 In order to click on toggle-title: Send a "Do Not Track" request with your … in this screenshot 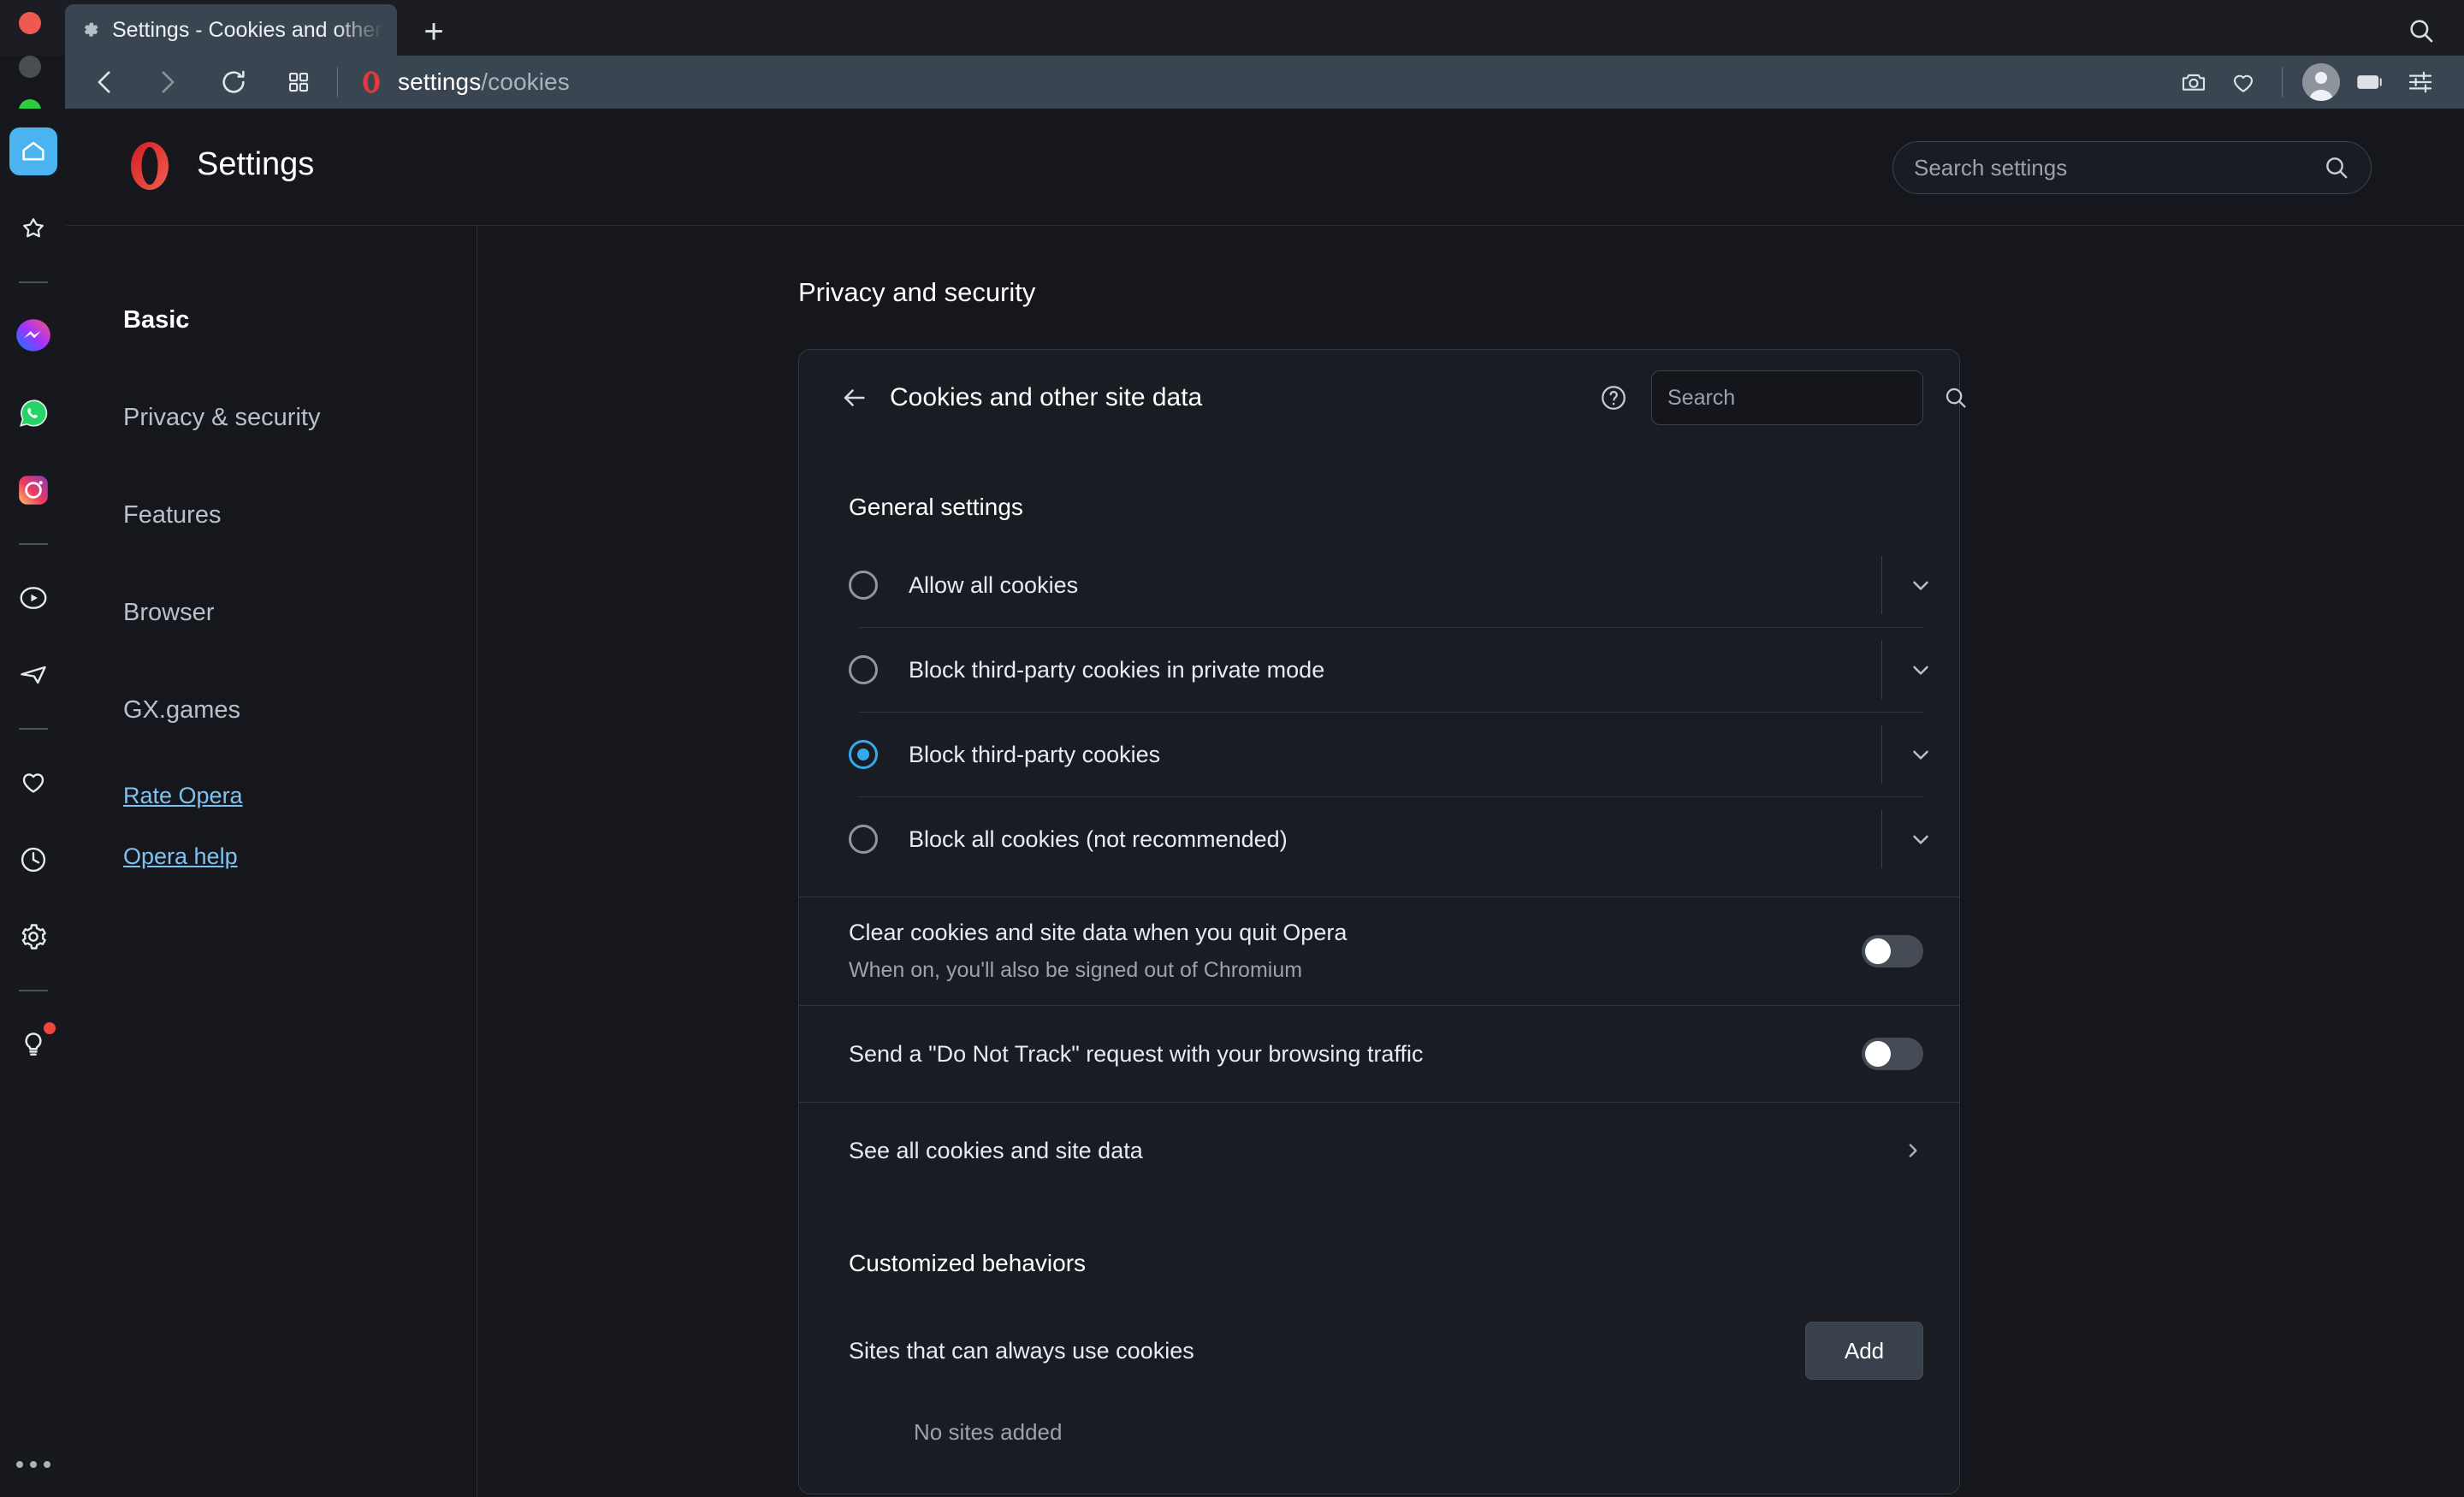, I will do `click(1136, 1053)`.